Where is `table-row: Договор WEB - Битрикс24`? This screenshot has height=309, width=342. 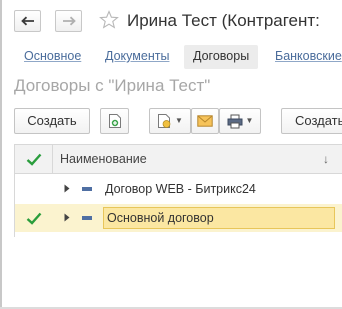
table-row: Договор WEB - Битрикс24 is located at coordinates (178, 189).